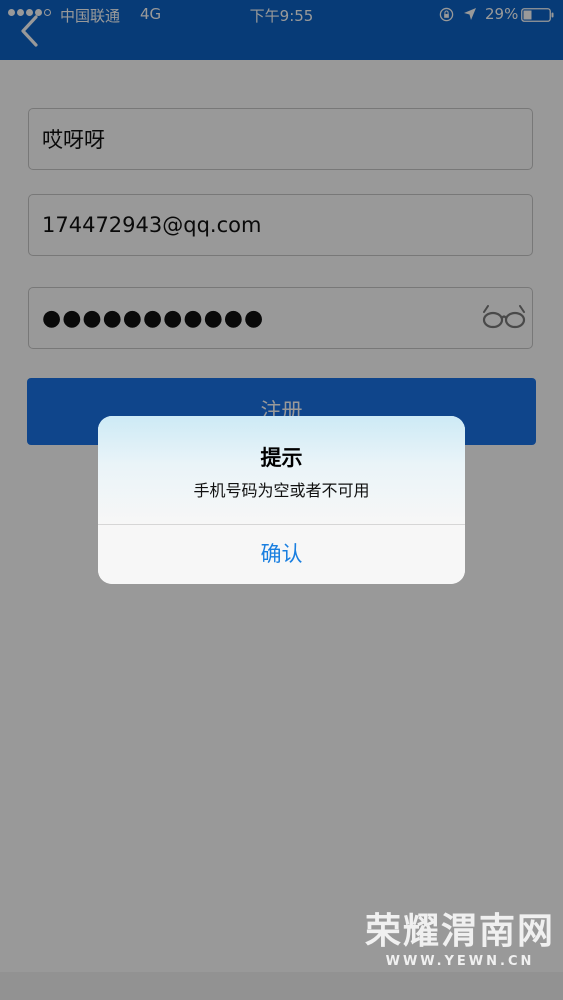 This screenshot has width=563, height=1000. Describe the element at coordinates (281, 554) in the screenshot. I see `confirm-button: 确认` at that location.